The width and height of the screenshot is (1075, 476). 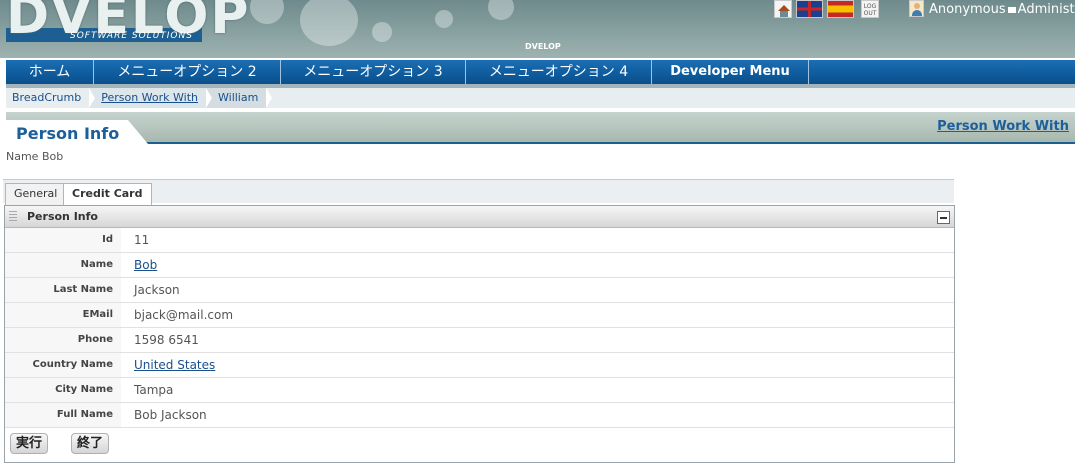 I want to click on name-summary: Name Bob, so click(x=35, y=156).